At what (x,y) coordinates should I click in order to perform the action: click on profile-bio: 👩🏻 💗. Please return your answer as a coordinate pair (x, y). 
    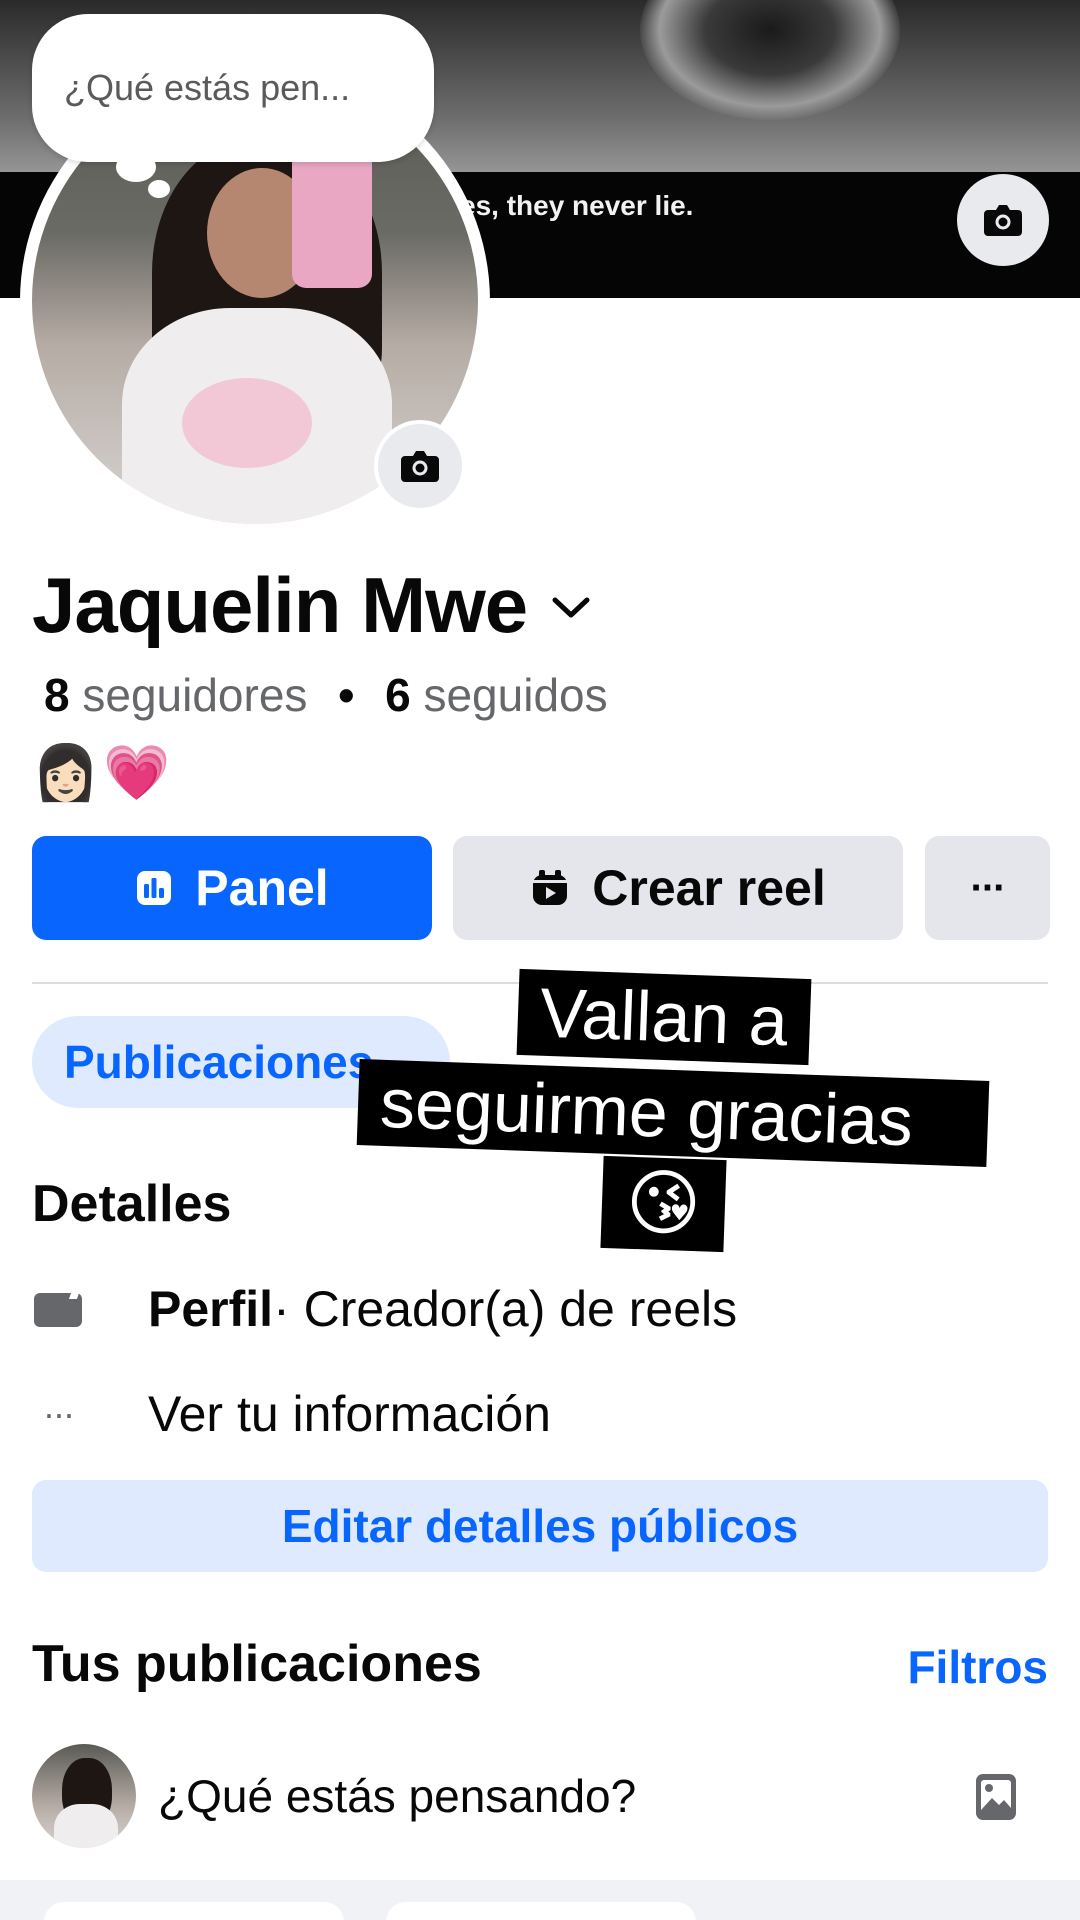
    Looking at the image, I should click on (101, 773).